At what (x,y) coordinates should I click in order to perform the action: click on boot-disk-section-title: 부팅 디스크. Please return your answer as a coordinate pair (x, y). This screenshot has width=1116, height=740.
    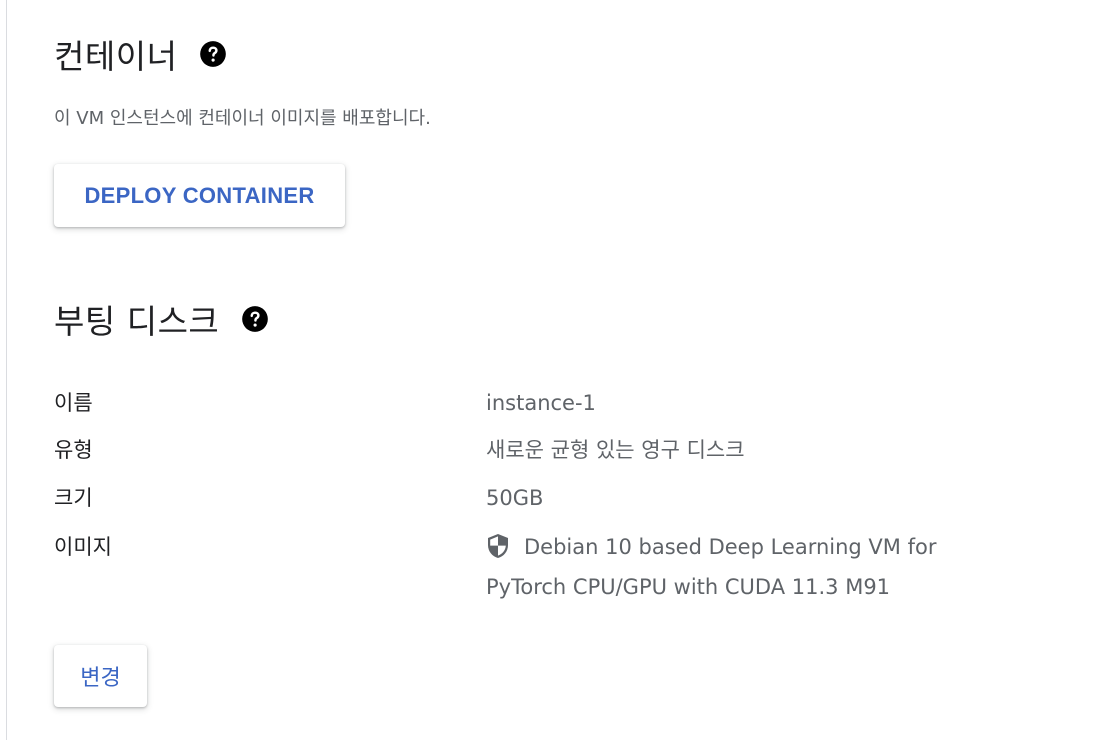
    Looking at the image, I should click on (137, 321).